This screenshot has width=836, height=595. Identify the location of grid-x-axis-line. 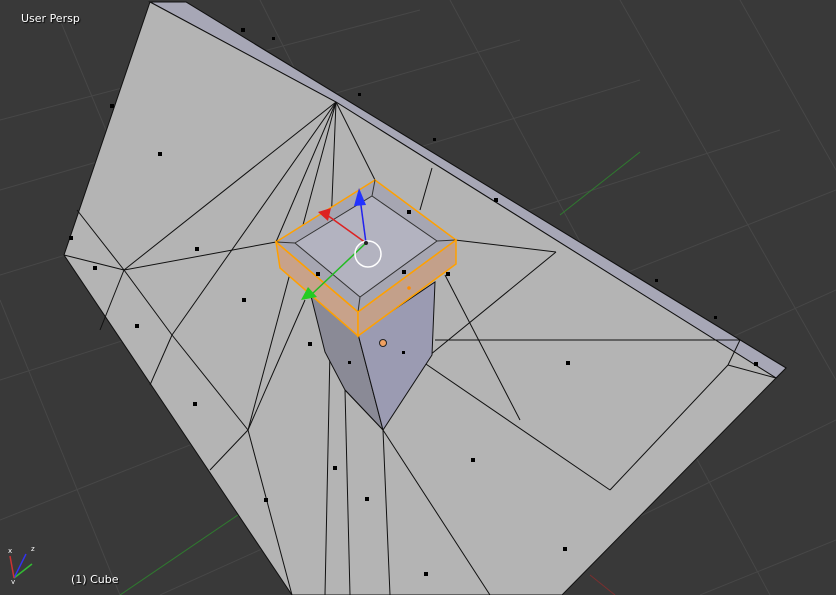
(602, 584).